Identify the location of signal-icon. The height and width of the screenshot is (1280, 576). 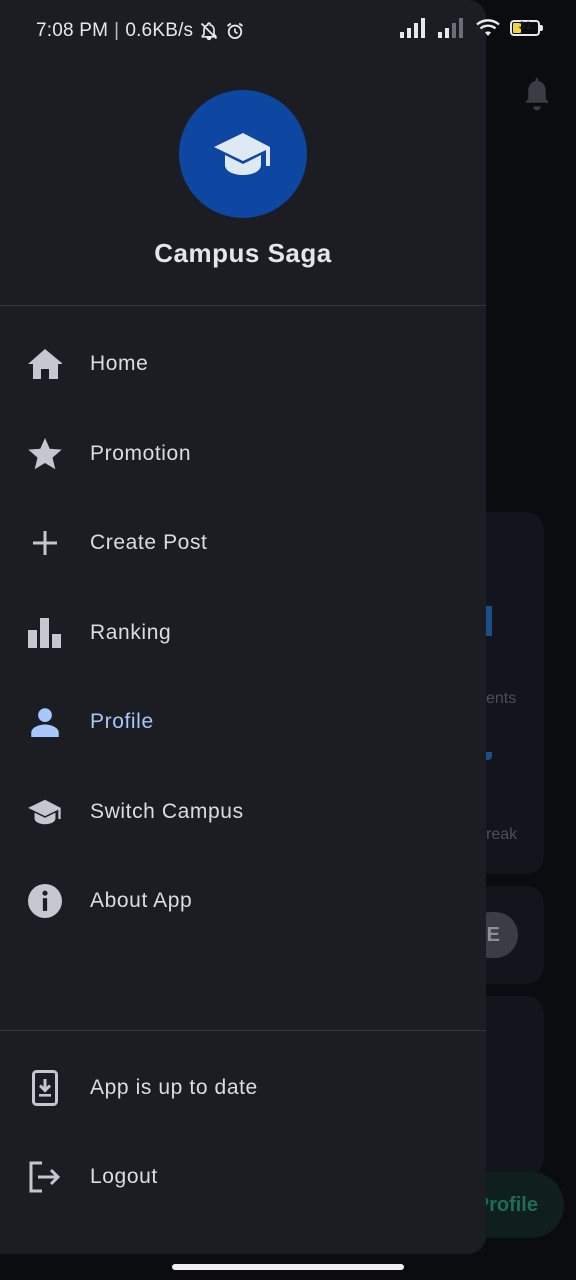
(412, 28).